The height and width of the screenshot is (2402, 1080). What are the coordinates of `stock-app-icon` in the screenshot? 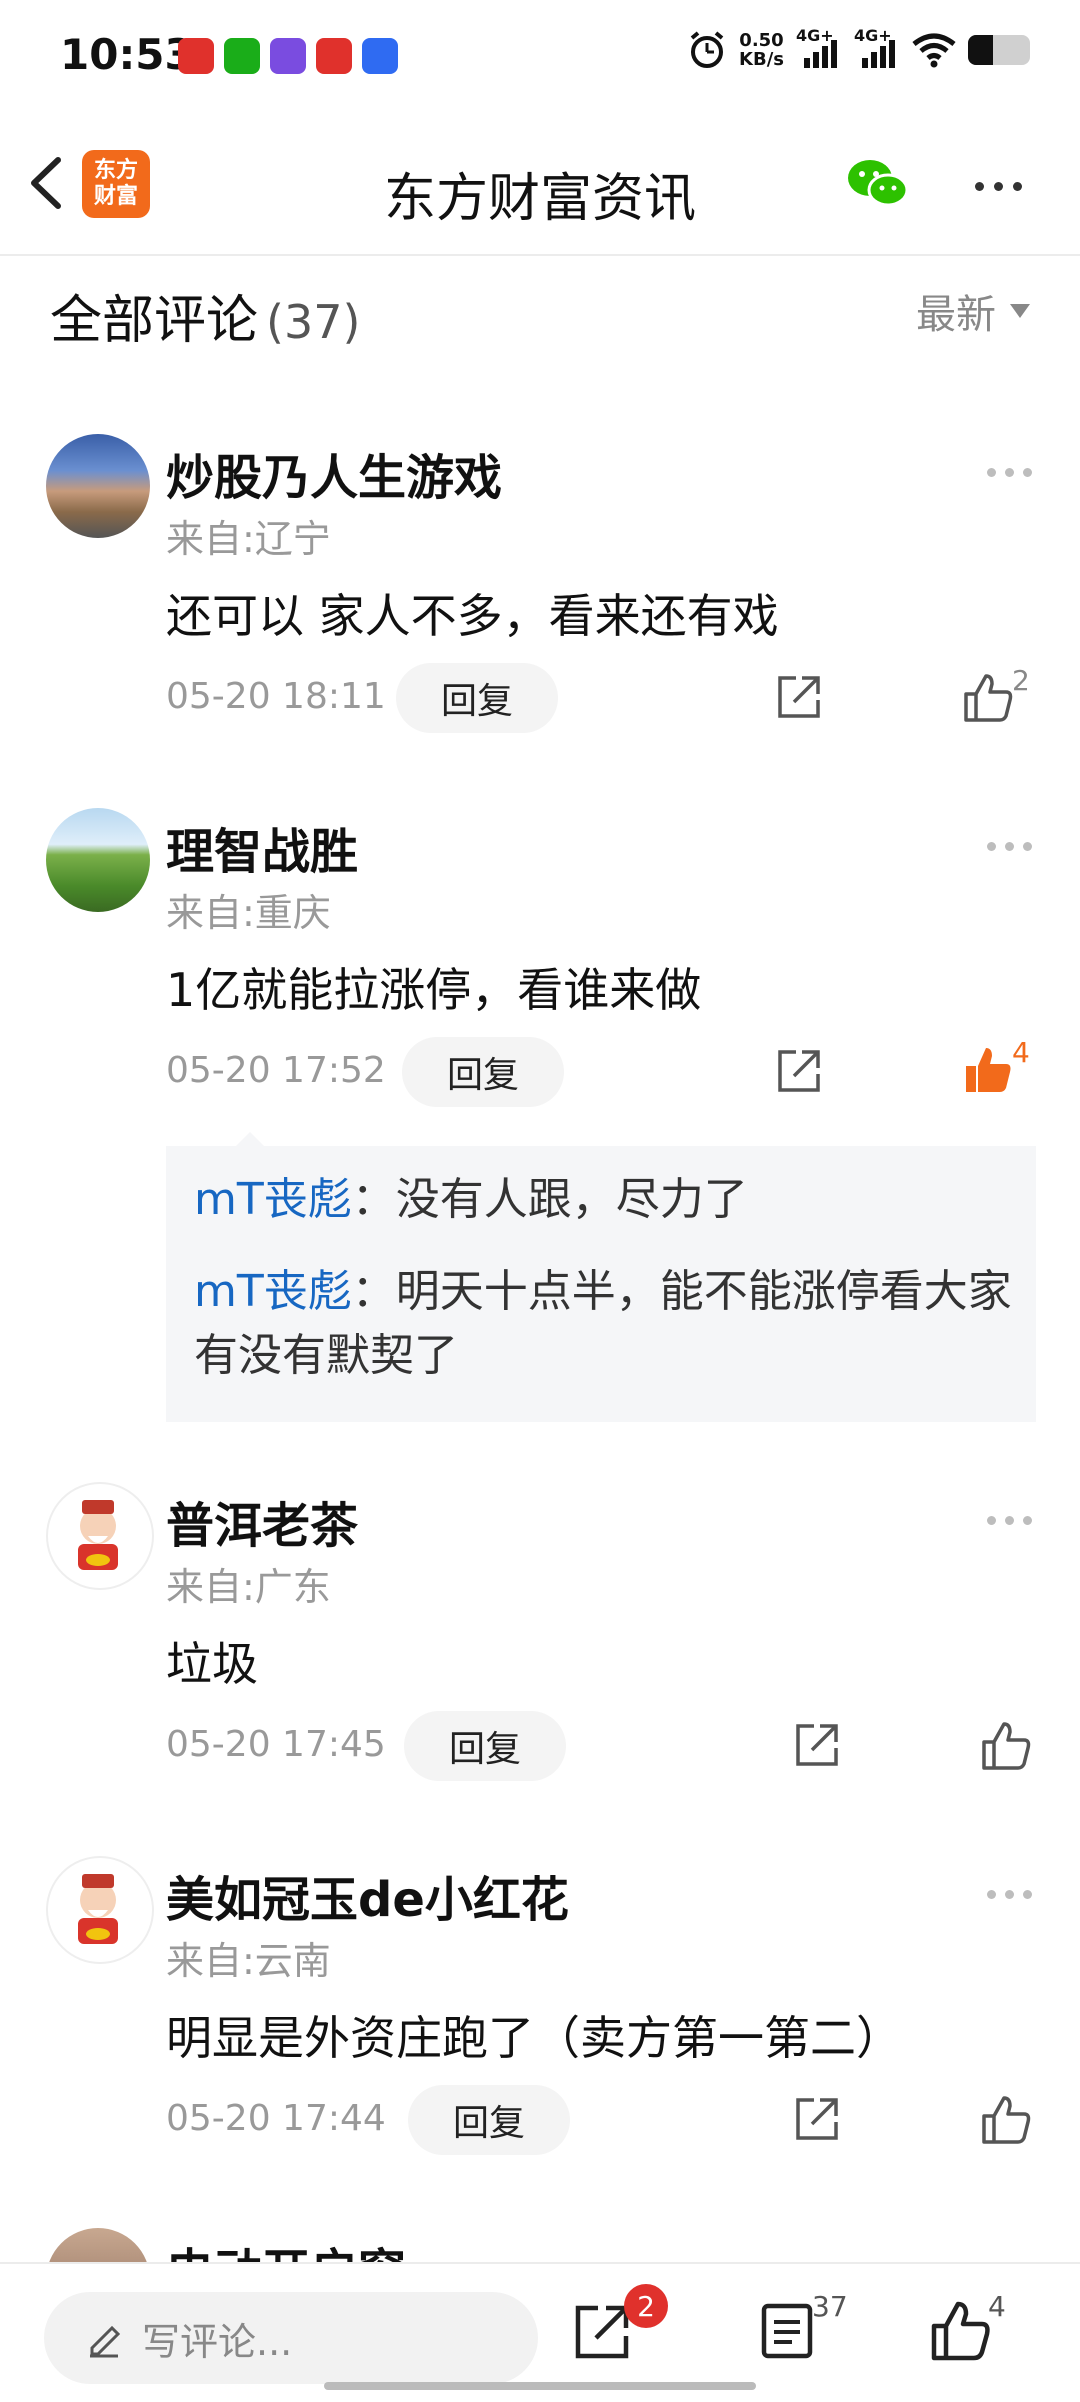 It's located at (334, 56).